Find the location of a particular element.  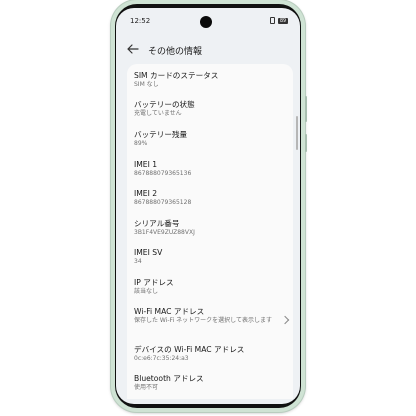

front-camera is located at coordinates (206, 22).